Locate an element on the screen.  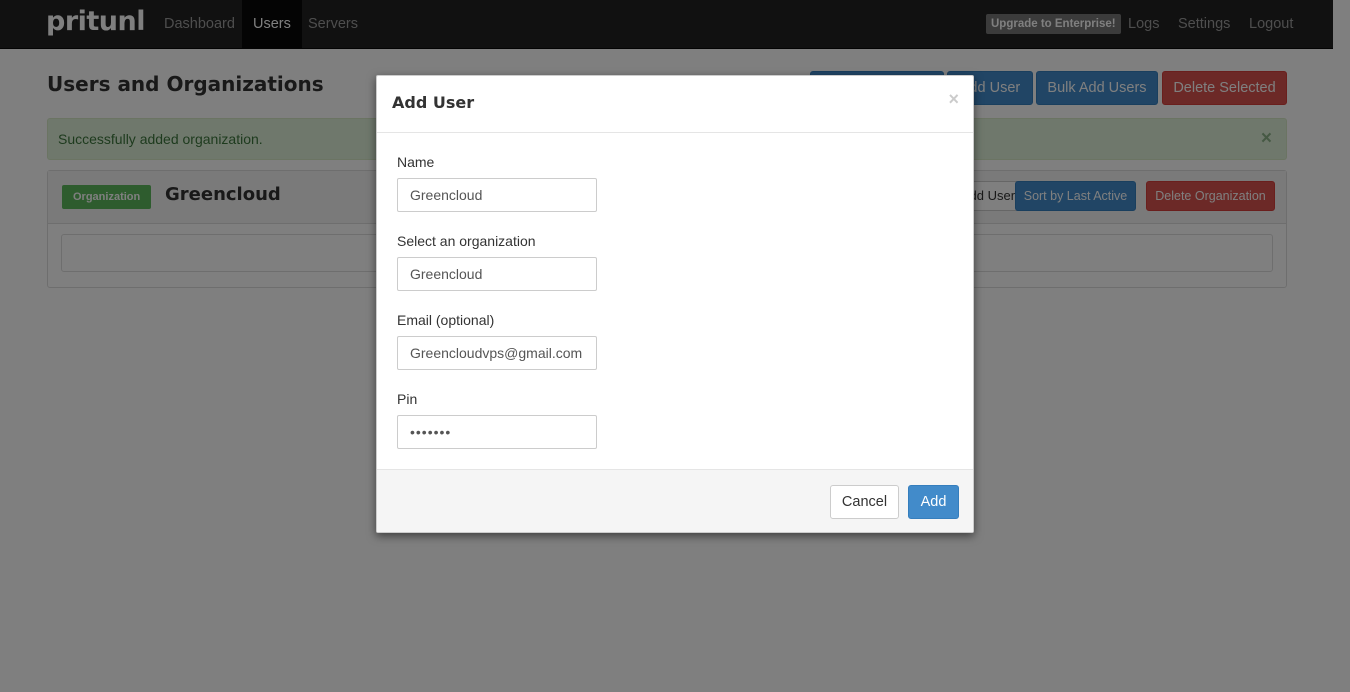
name-input: Greencloud is located at coordinates (497, 195).